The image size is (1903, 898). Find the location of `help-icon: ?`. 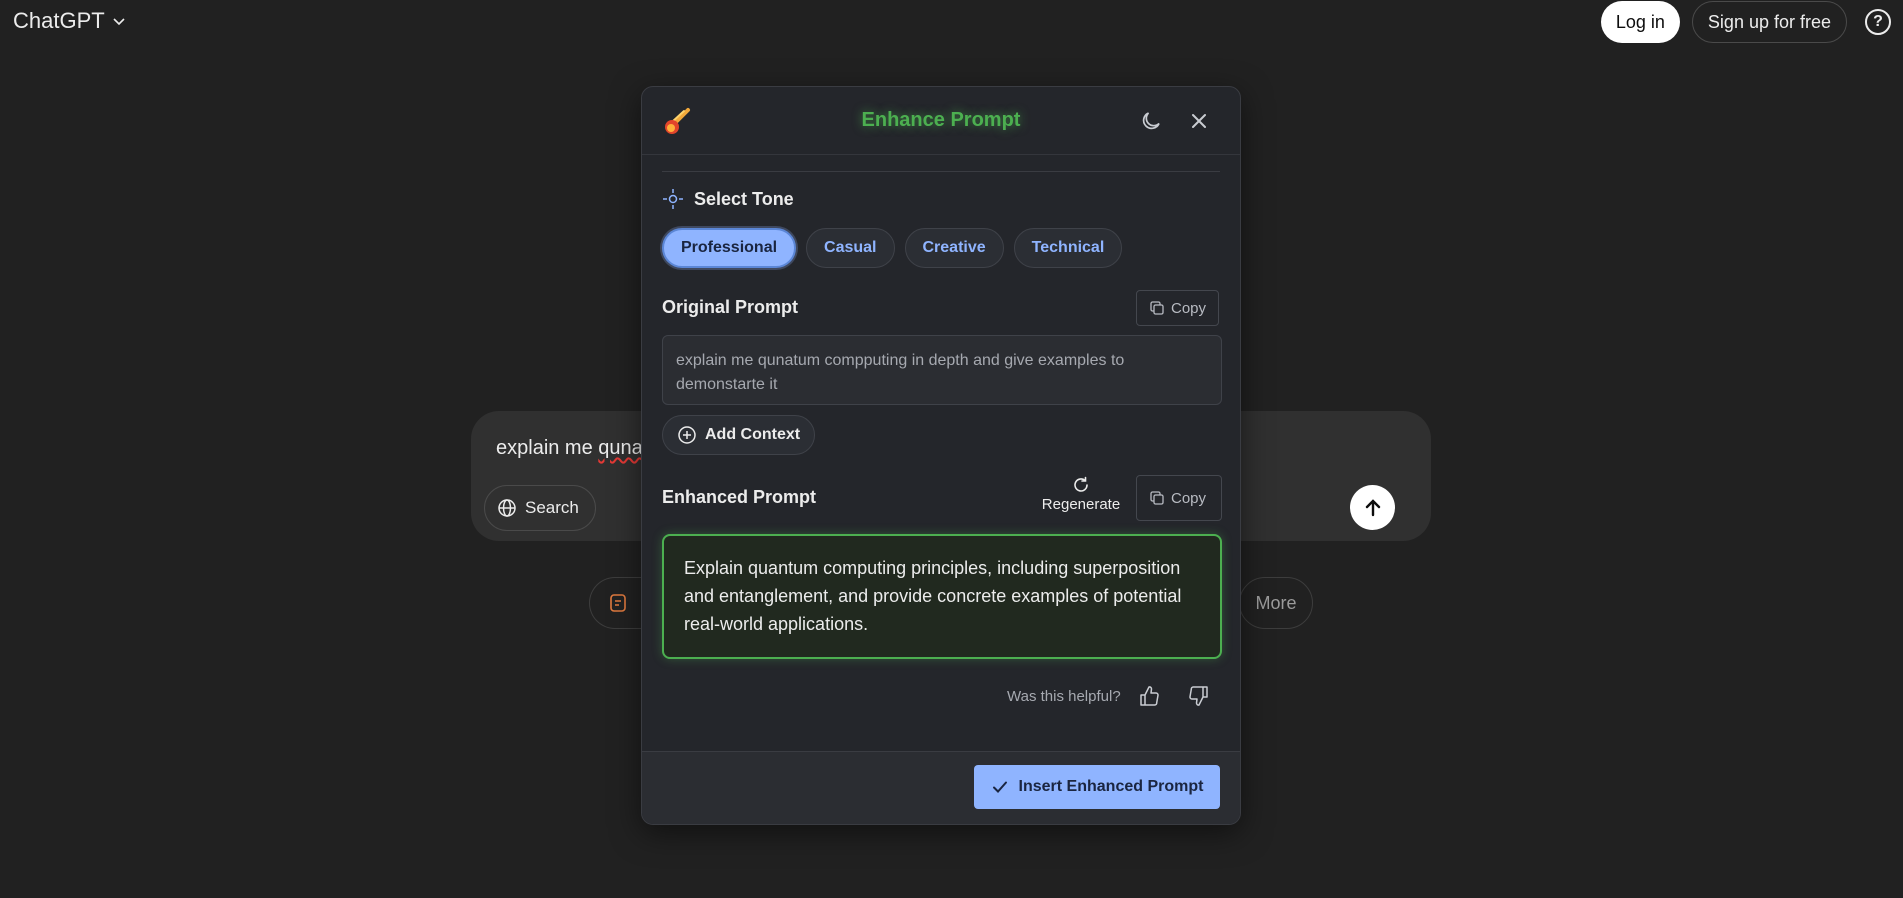

help-icon: ? is located at coordinates (1878, 22).